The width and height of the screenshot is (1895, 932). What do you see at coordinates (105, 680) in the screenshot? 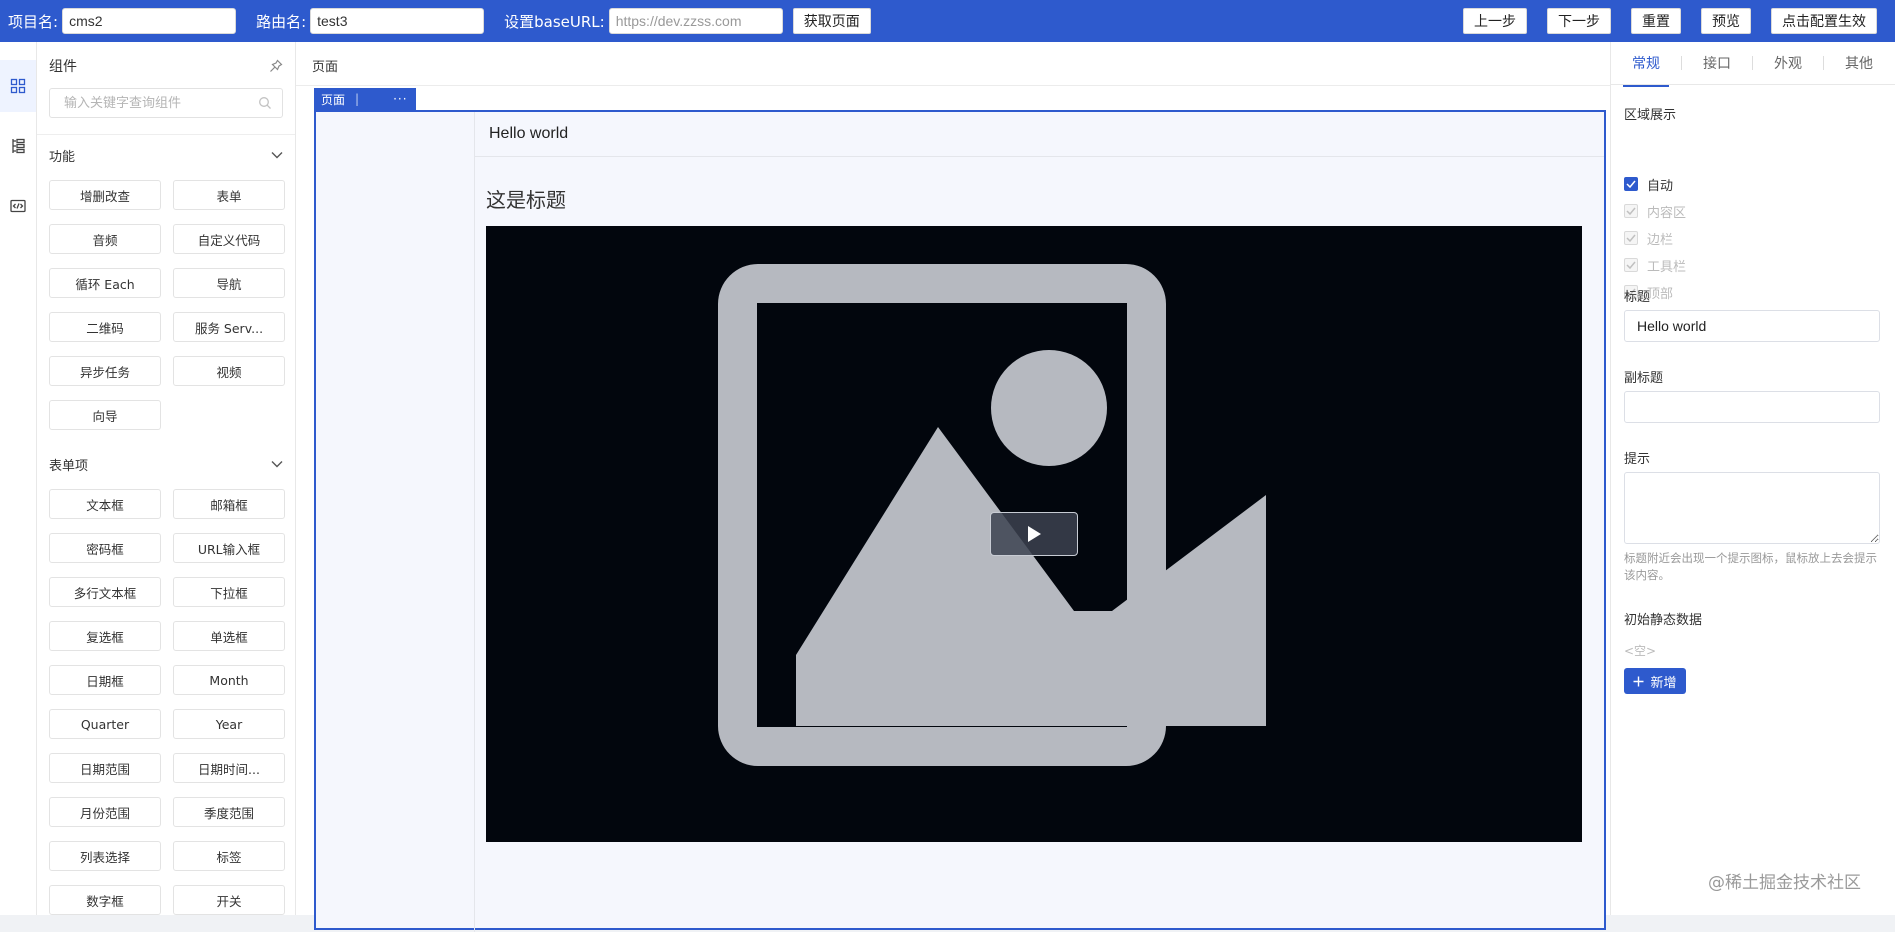
I see `component-item-button: 日期框` at bounding box center [105, 680].